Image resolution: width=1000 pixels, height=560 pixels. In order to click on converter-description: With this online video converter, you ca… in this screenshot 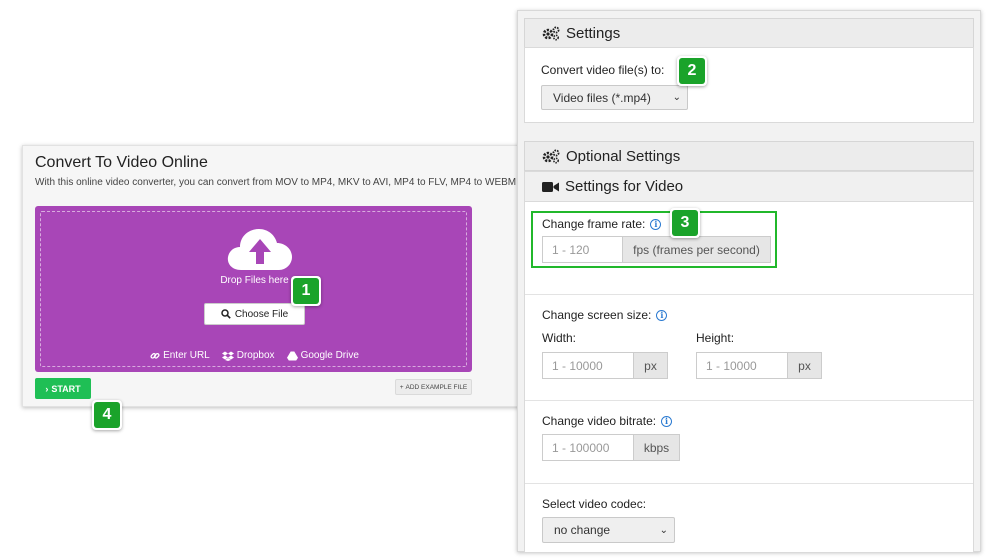, I will do `click(276, 182)`.